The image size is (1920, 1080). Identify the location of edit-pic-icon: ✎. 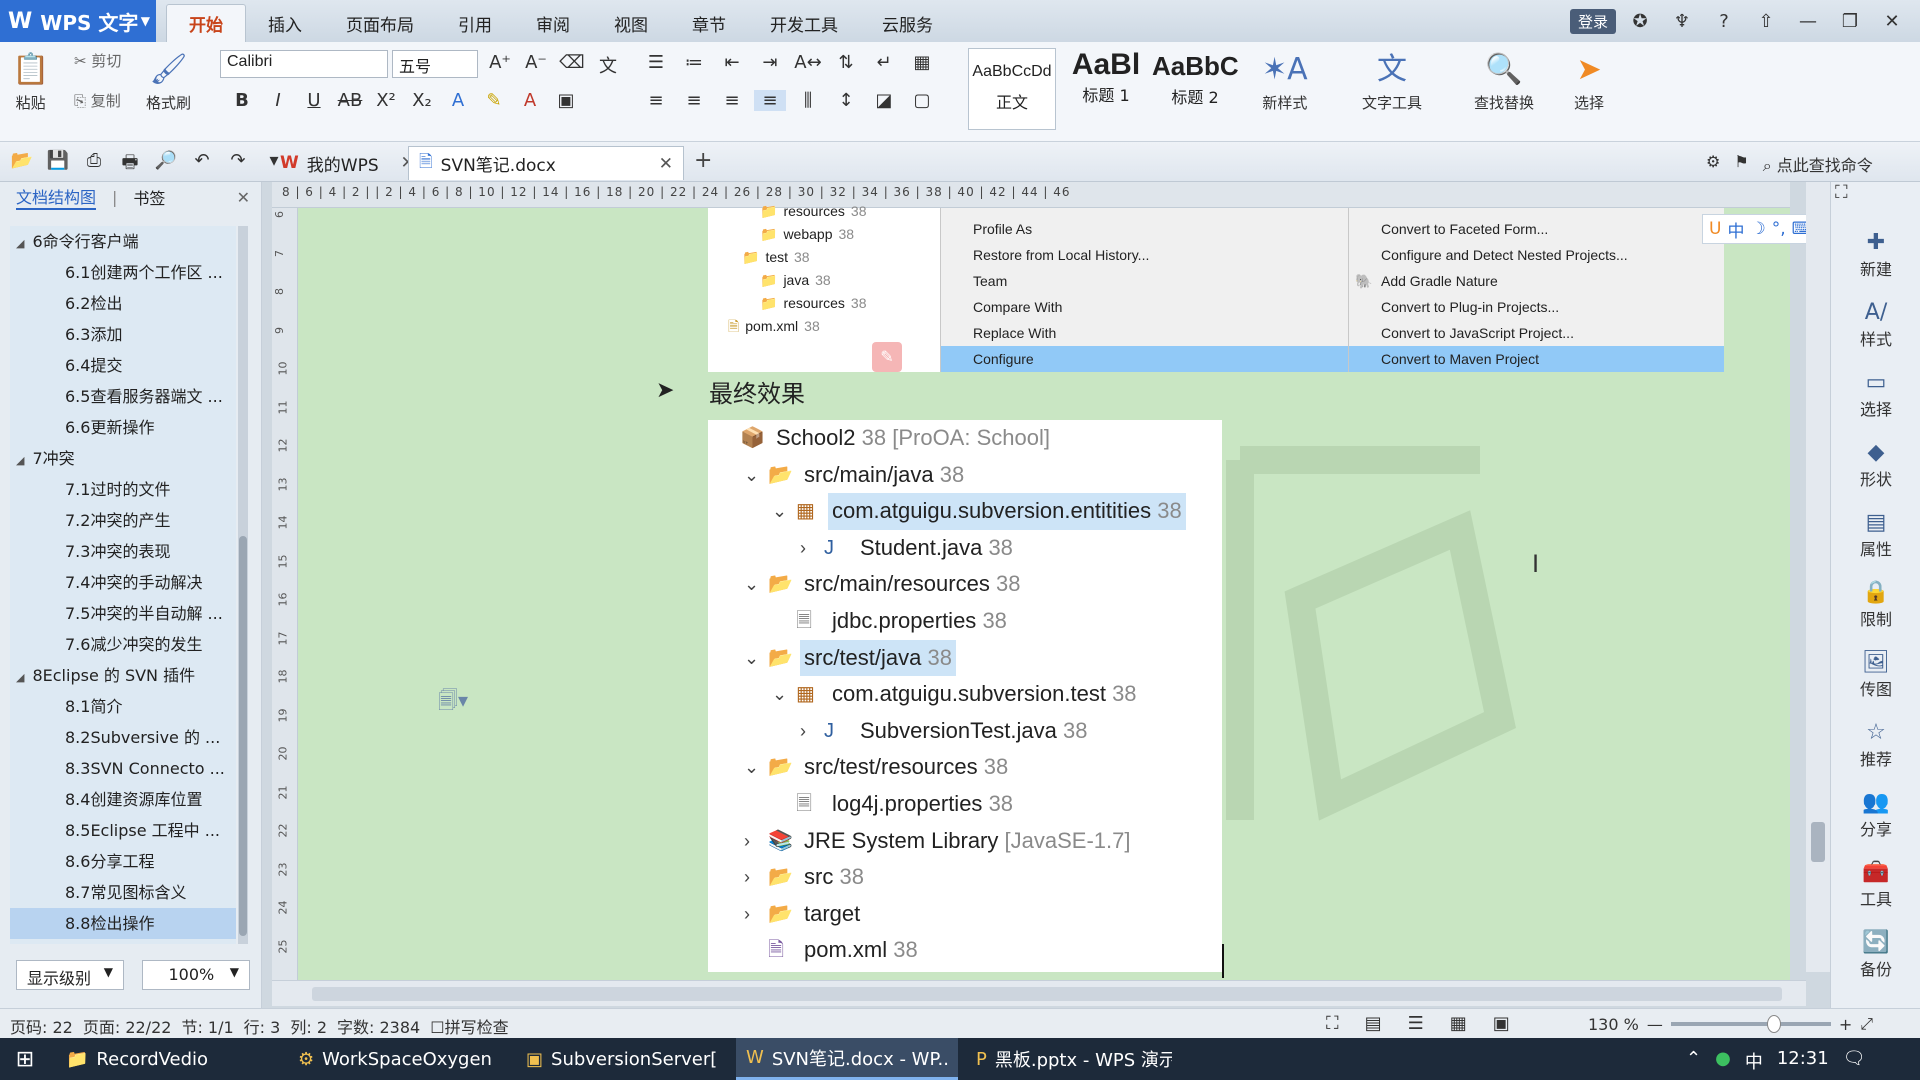
(887, 357).